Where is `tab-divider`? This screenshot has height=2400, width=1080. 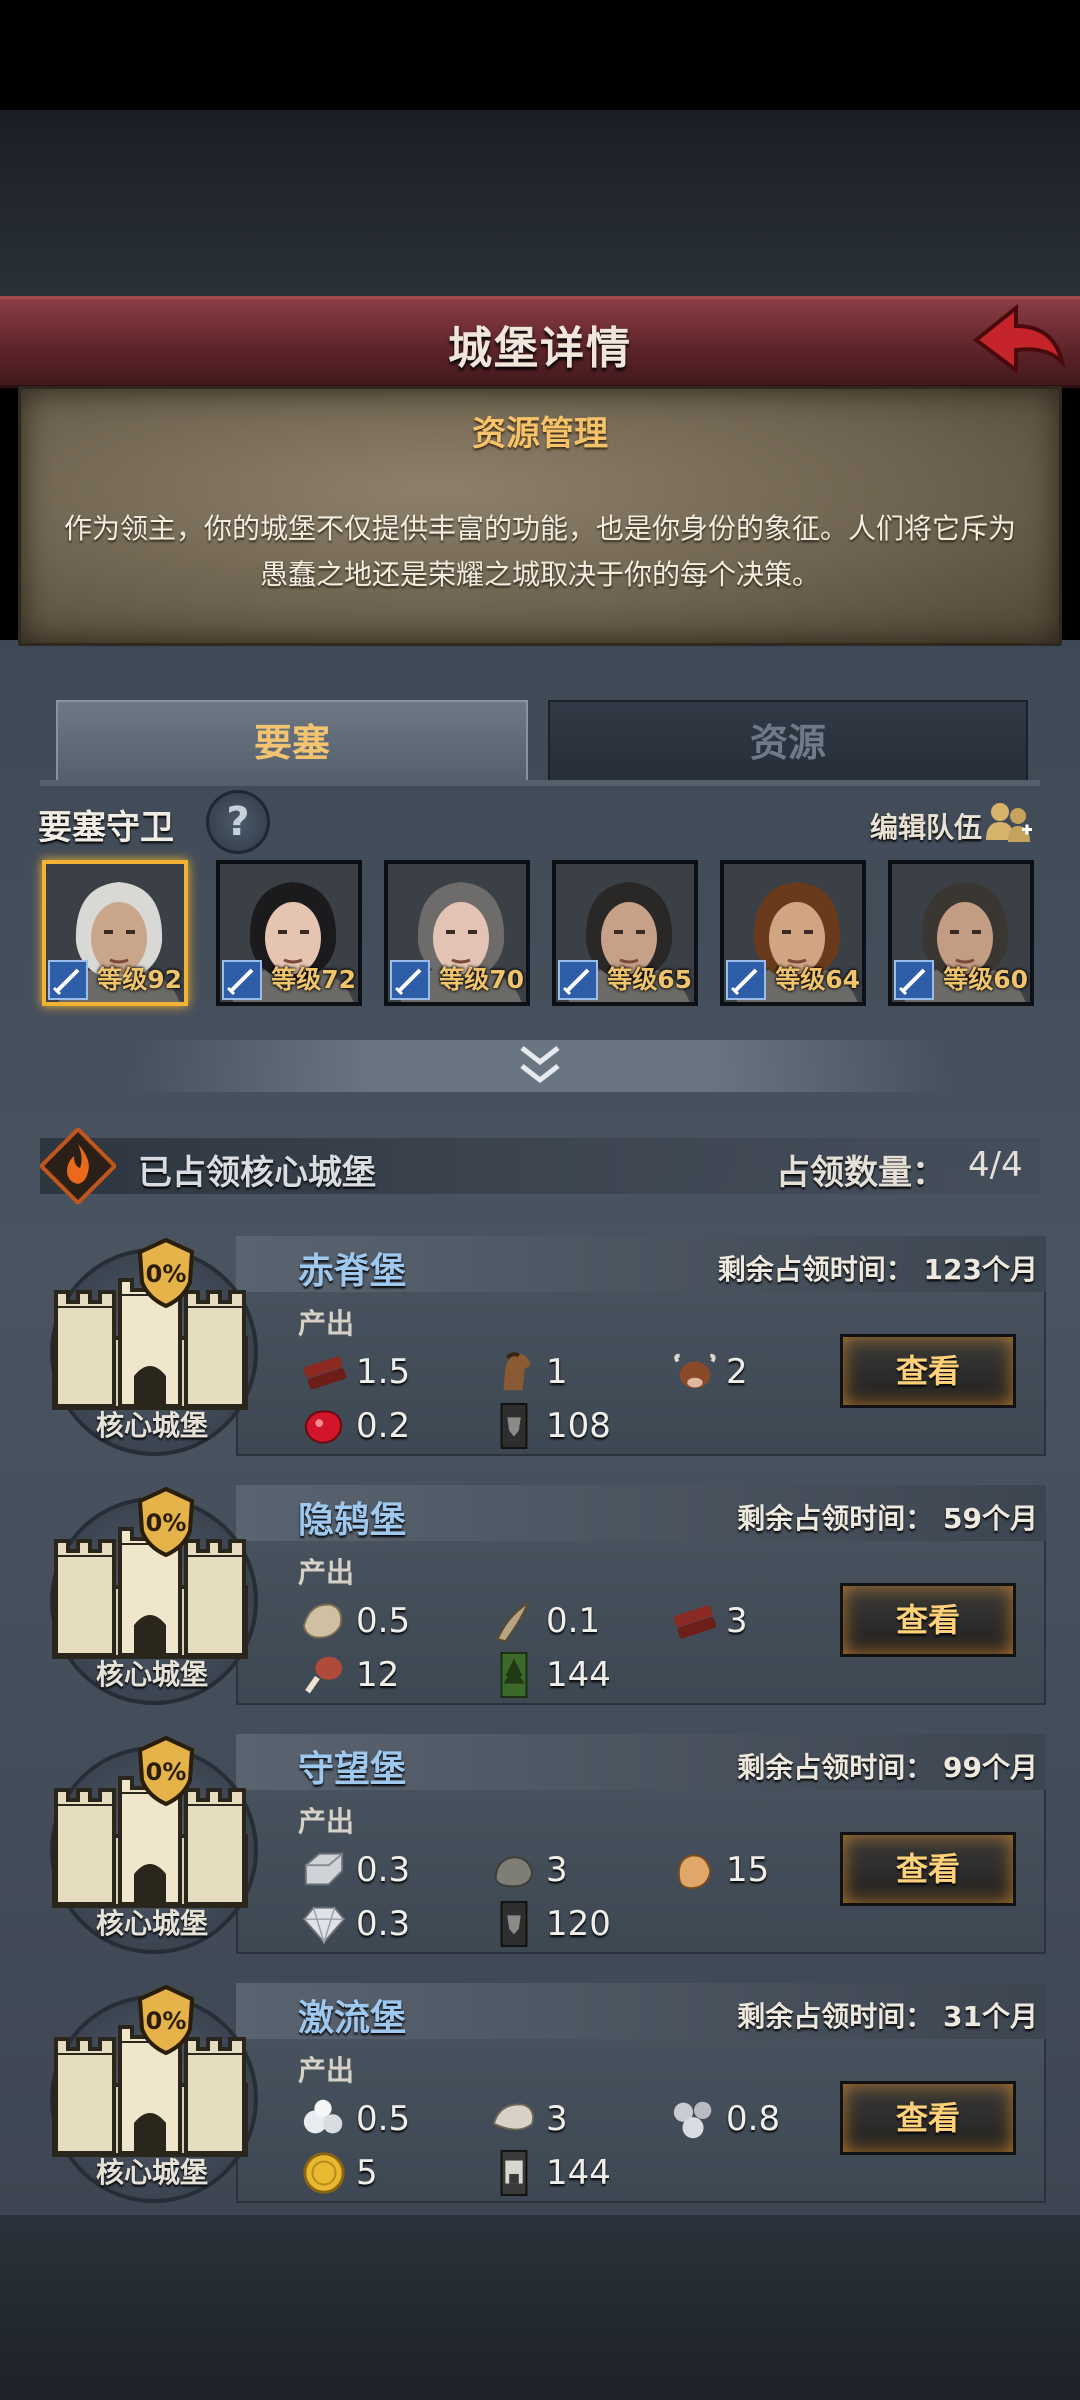 tab-divider is located at coordinates (540, 783).